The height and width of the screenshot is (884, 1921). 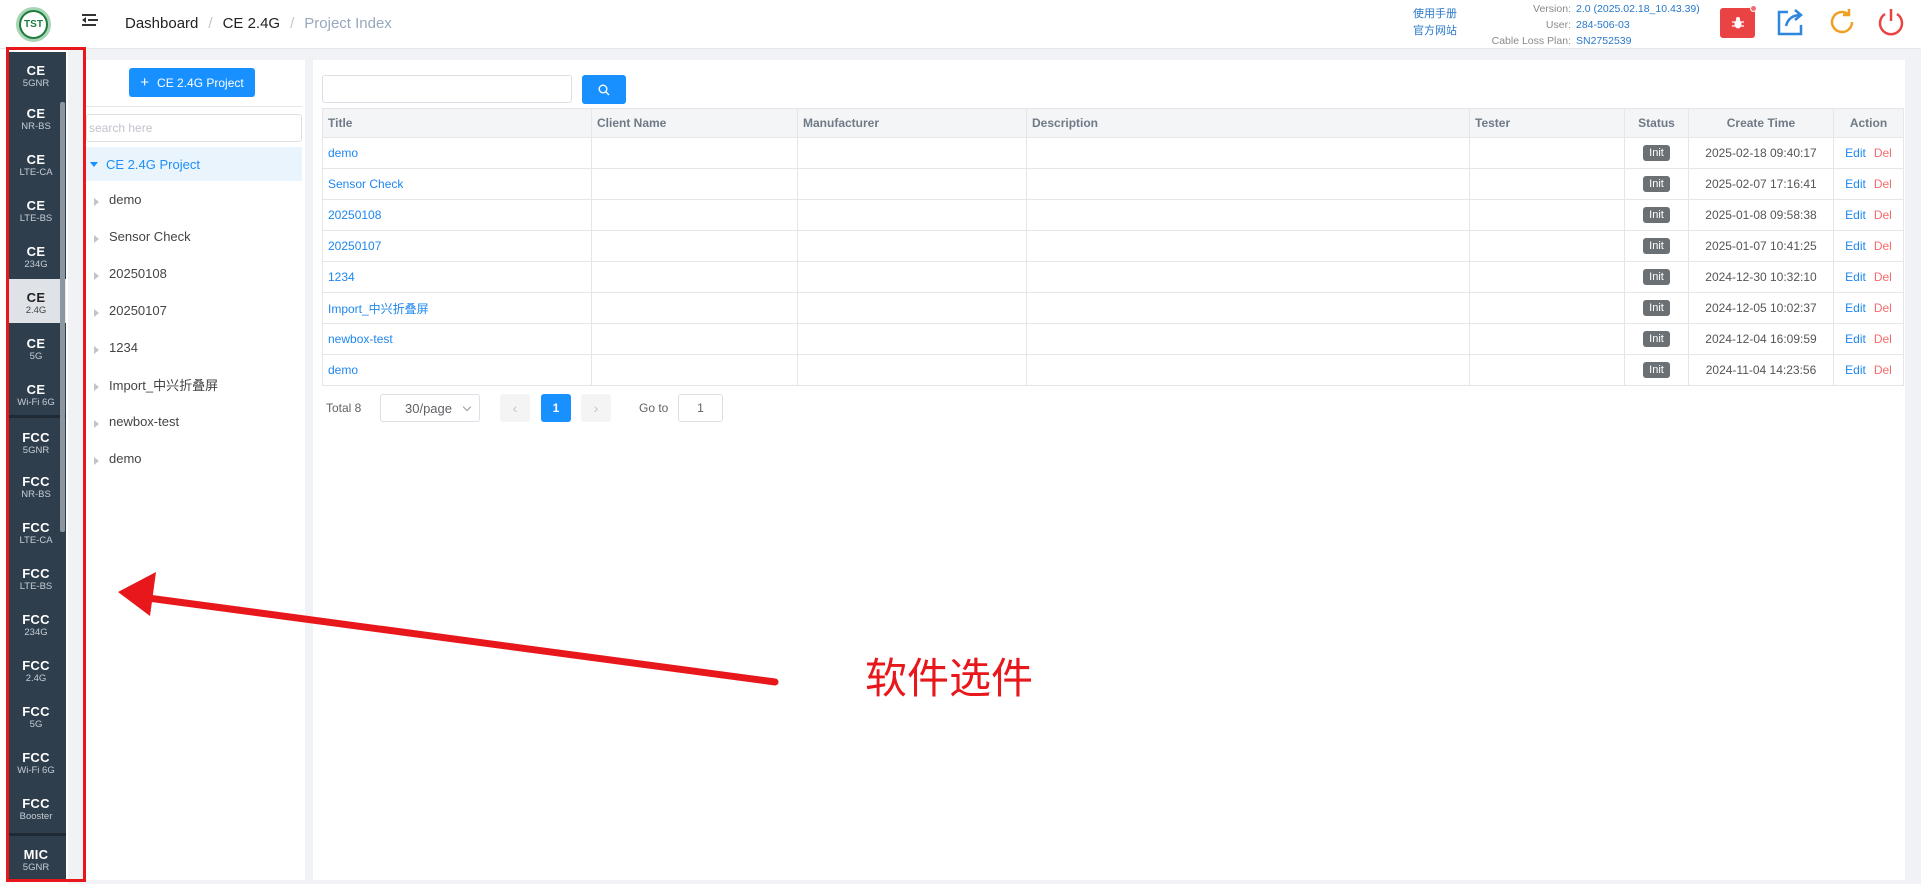 What do you see at coordinates (949, 678) in the screenshot?
I see `annotation-label: 软件选件` at bounding box center [949, 678].